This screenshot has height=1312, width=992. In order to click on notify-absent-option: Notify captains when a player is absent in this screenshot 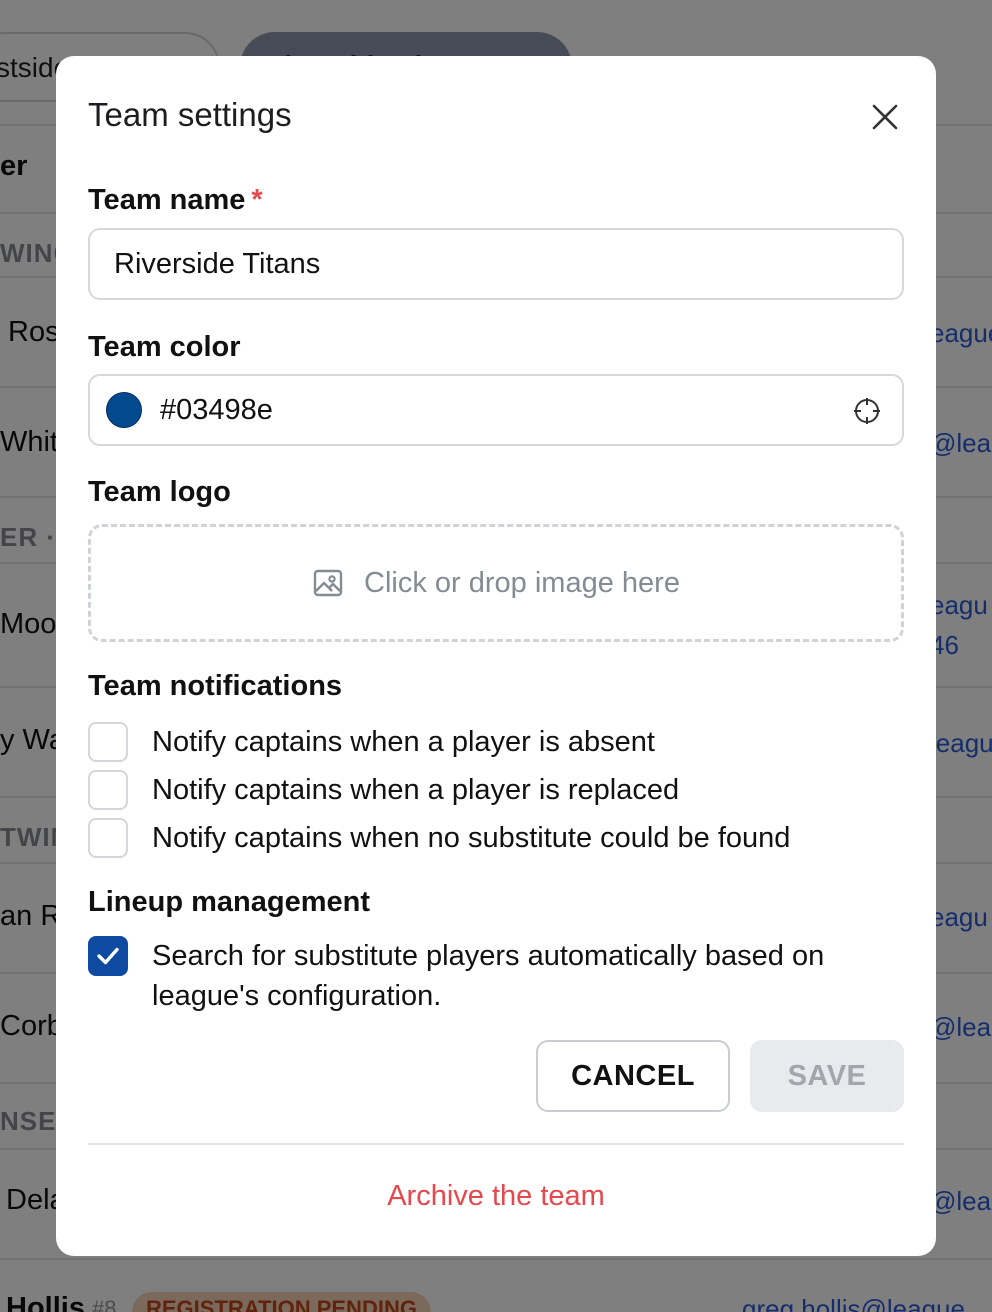, I will do `click(371, 742)`.